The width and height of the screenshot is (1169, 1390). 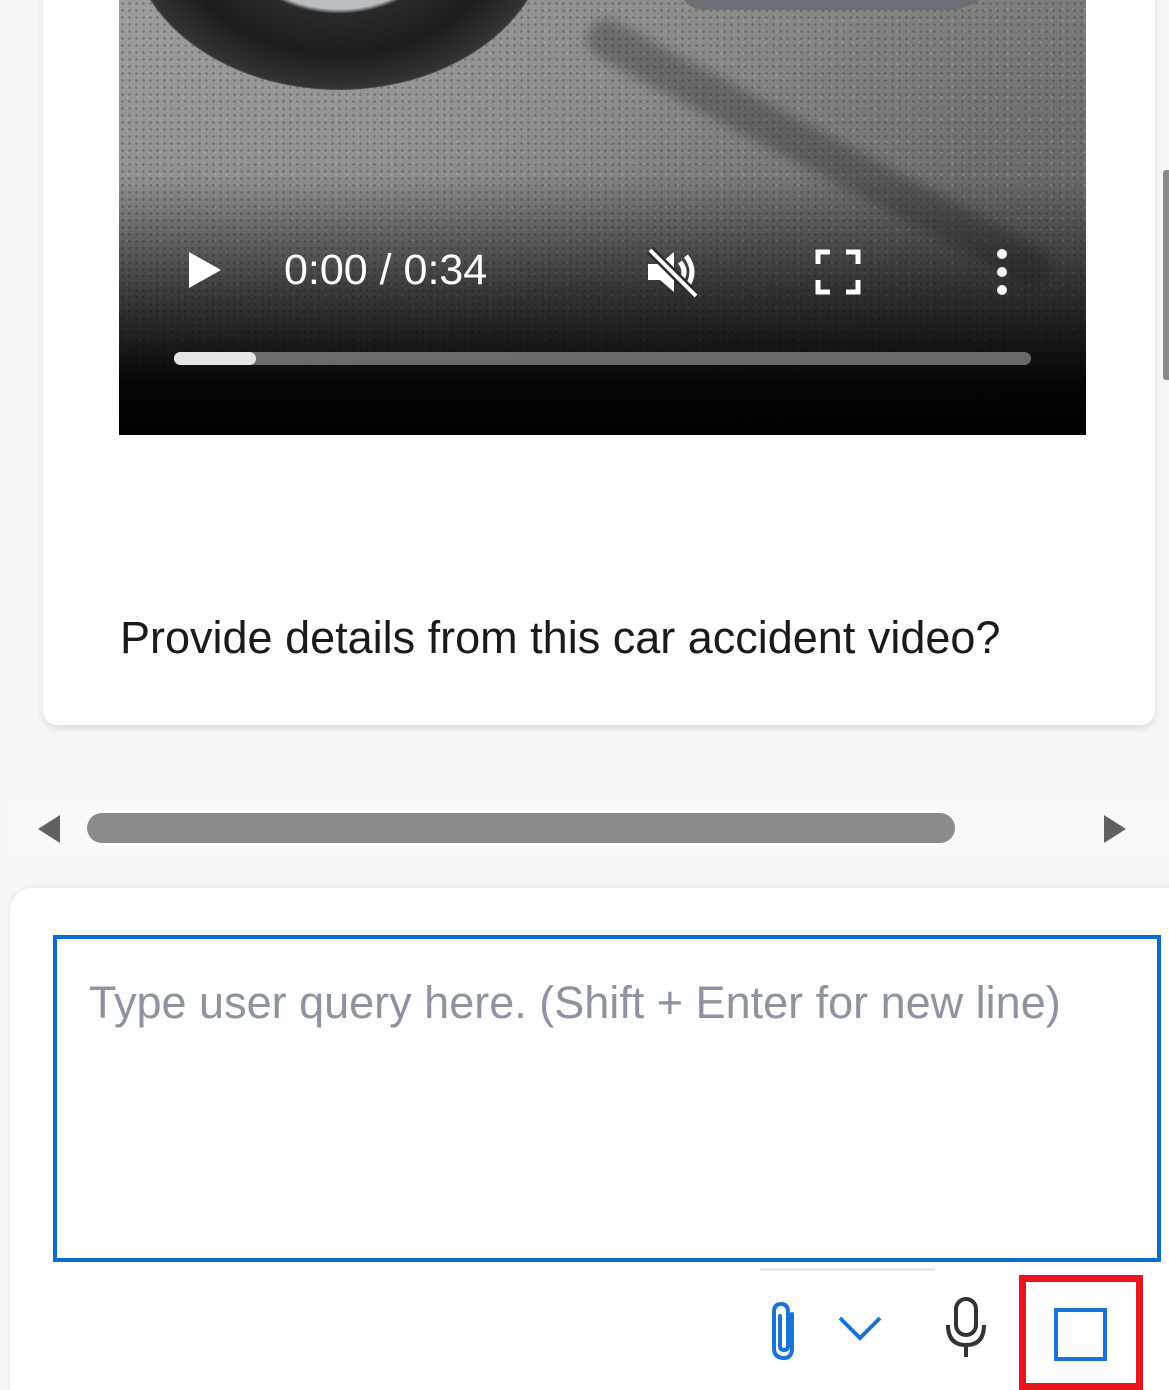 I want to click on mute-button, so click(x=674, y=273).